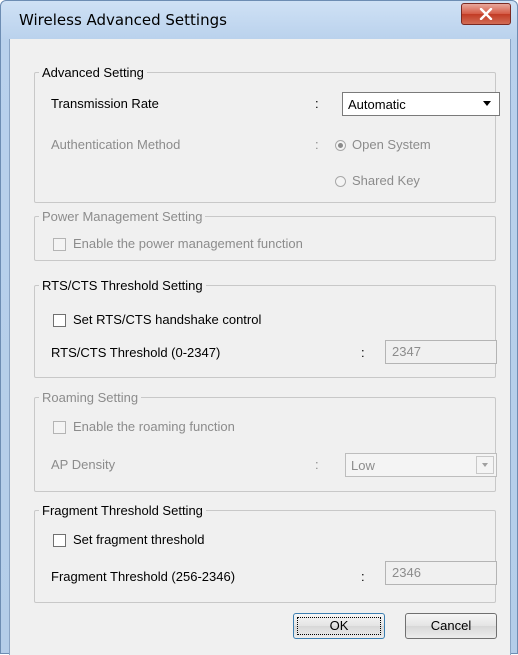 This screenshot has height=655, width=518. Describe the element at coordinates (421, 465) in the screenshot. I see `ap-density-select: Low` at that location.